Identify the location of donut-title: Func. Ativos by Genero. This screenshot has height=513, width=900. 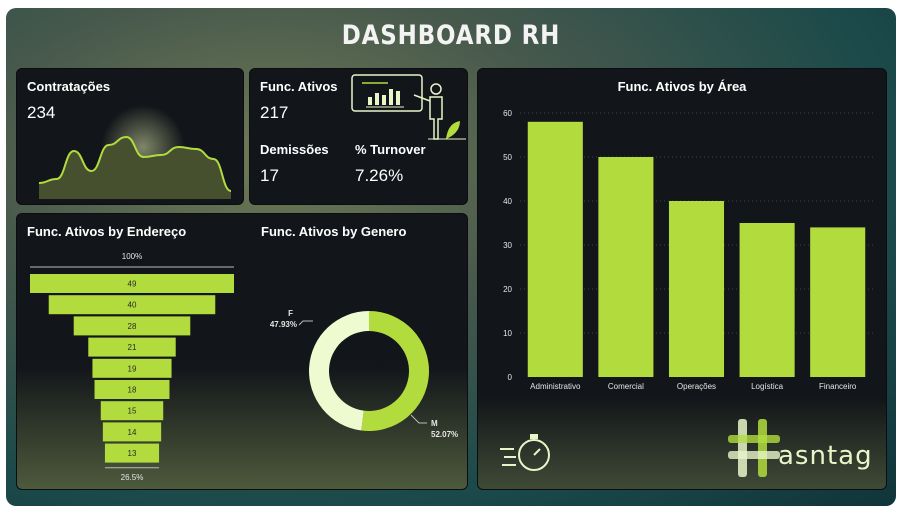
(334, 231).